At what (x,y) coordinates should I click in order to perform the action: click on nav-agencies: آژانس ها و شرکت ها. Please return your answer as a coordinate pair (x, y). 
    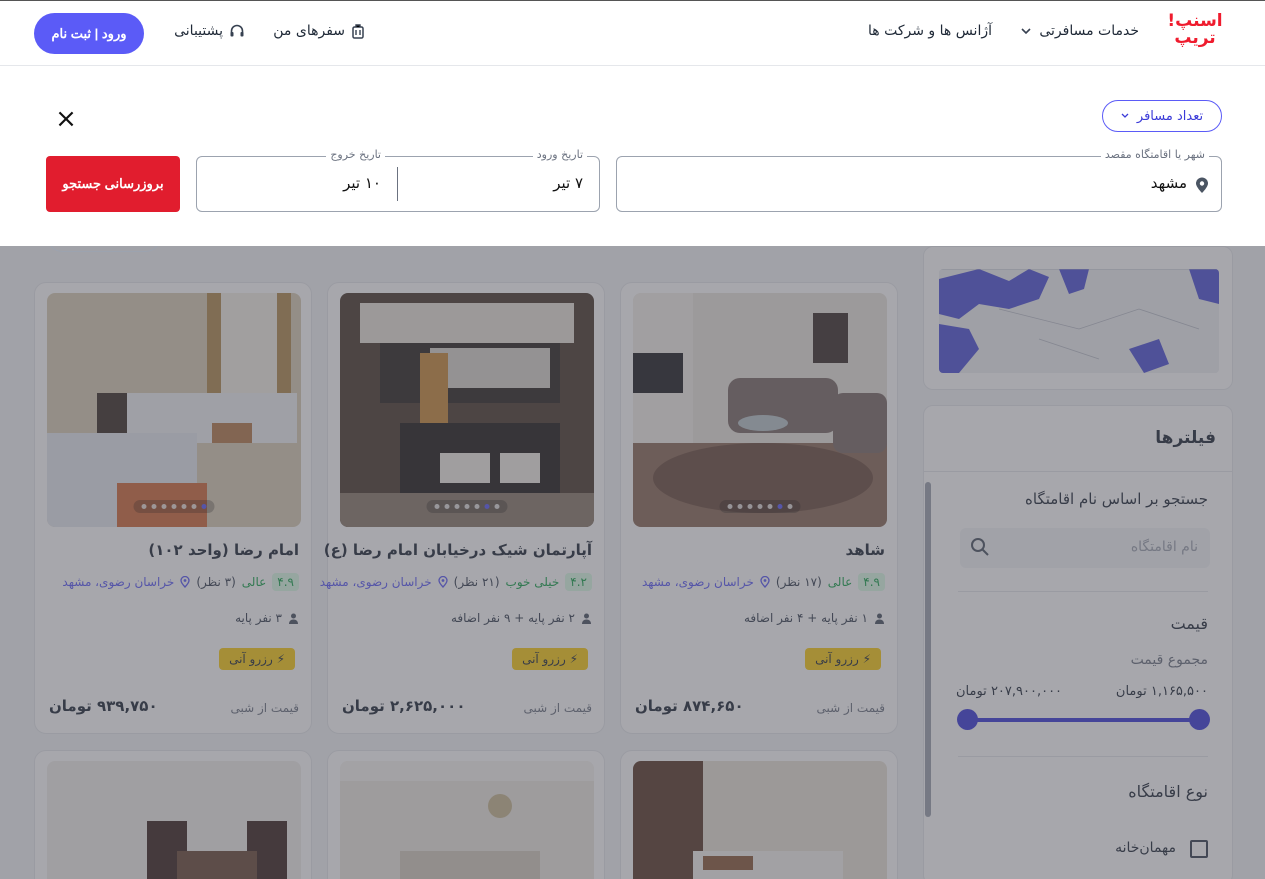
    Looking at the image, I should click on (930, 31).